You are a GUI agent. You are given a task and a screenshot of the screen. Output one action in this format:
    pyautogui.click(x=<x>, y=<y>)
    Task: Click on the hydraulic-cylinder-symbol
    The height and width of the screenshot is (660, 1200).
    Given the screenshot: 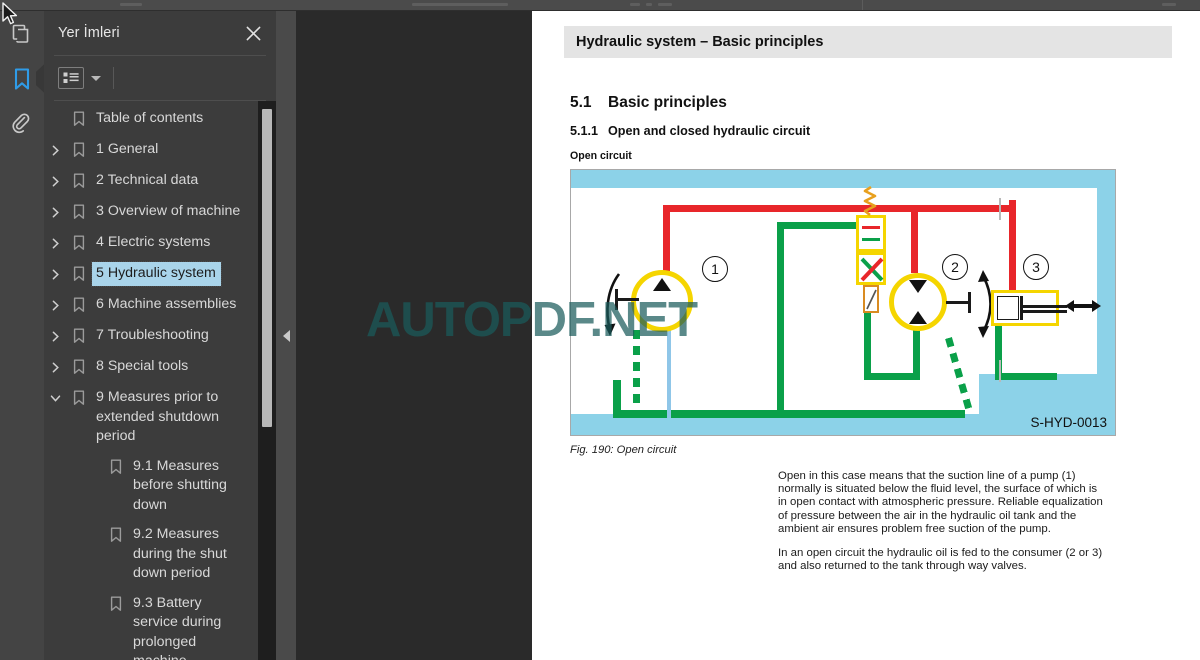 What is the action you would take?
    pyautogui.click(x=1029, y=308)
    